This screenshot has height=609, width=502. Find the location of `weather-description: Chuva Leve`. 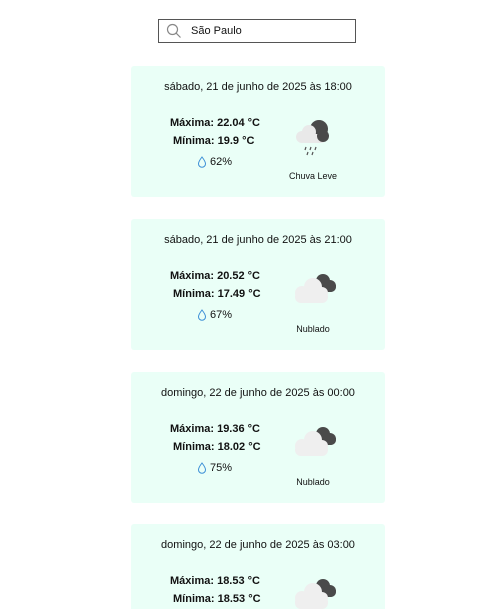

weather-description: Chuva Leve is located at coordinates (313, 176).